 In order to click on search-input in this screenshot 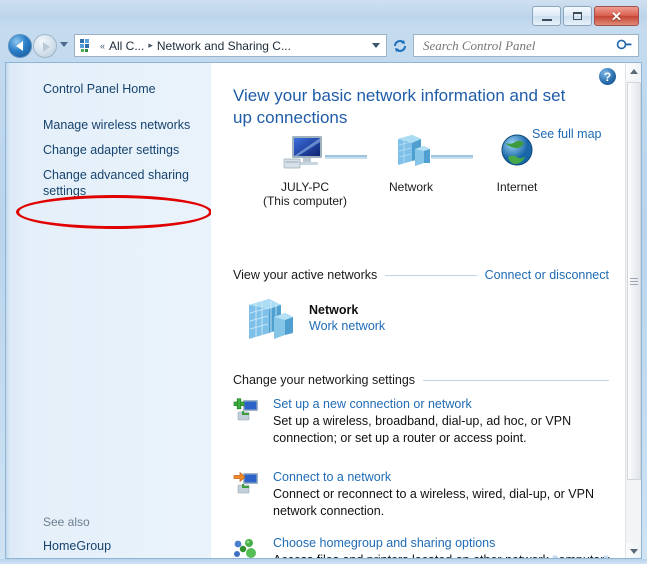, I will do `click(515, 45)`.